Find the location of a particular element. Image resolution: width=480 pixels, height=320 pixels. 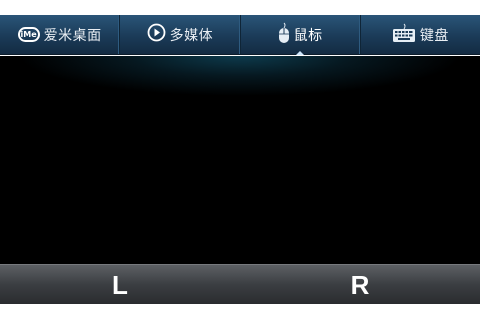

left-click-button: L is located at coordinates (120, 284).